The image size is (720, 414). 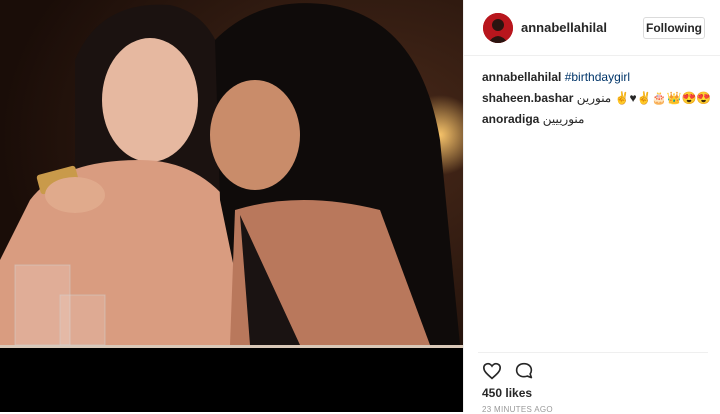 I want to click on following-button: Following, so click(x=674, y=28).